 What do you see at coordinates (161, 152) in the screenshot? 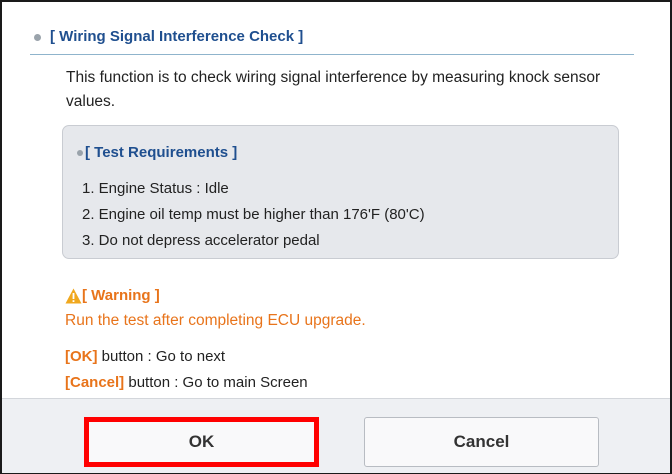
I see `requirements-title: [ Test Requirements ]` at bounding box center [161, 152].